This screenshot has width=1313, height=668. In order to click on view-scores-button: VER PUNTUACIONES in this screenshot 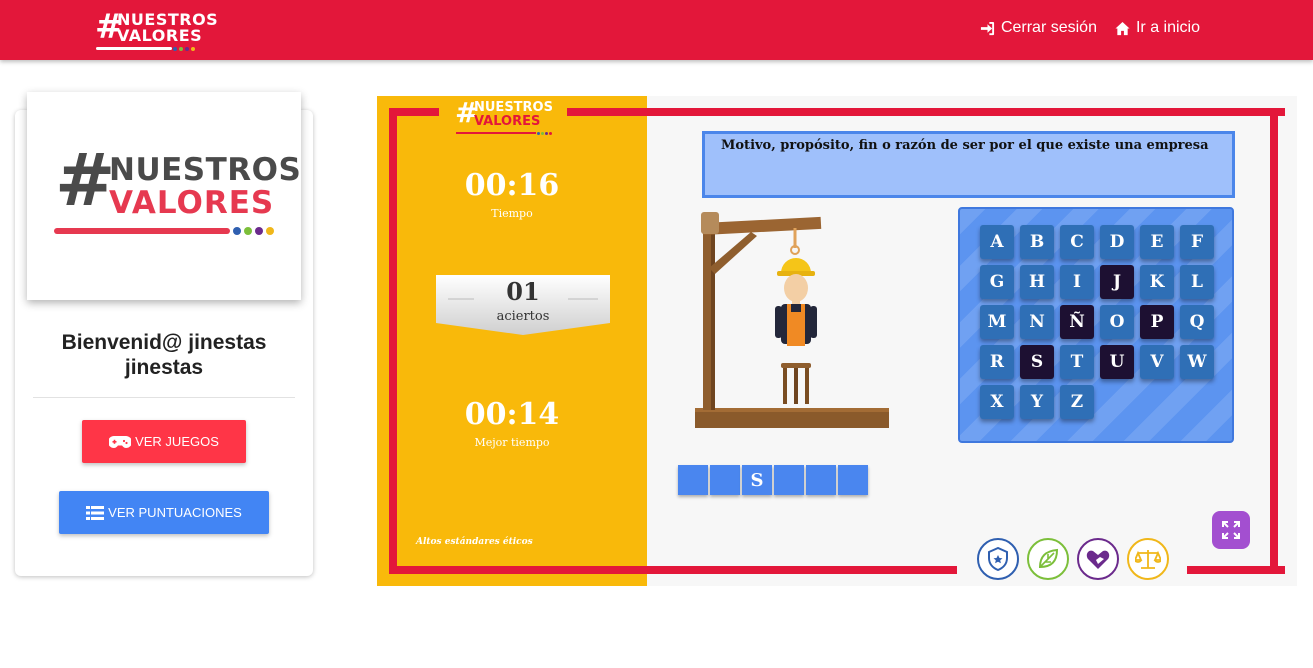, I will do `click(164, 512)`.